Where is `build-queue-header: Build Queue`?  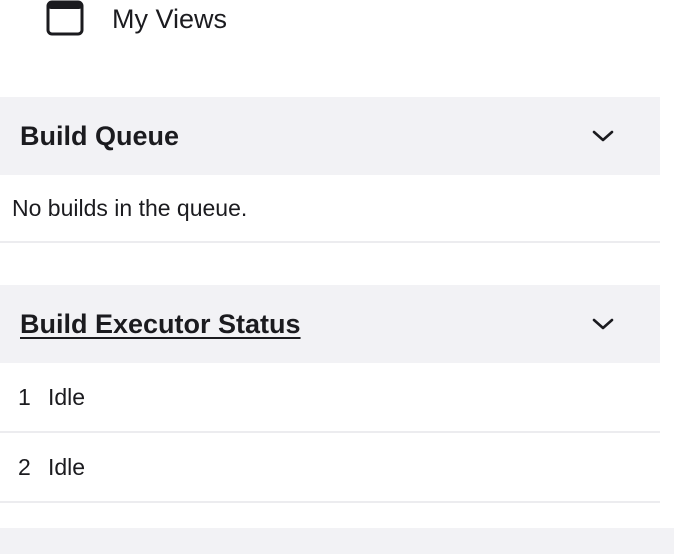
build-queue-header: Build Queue is located at coordinates (330, 136).